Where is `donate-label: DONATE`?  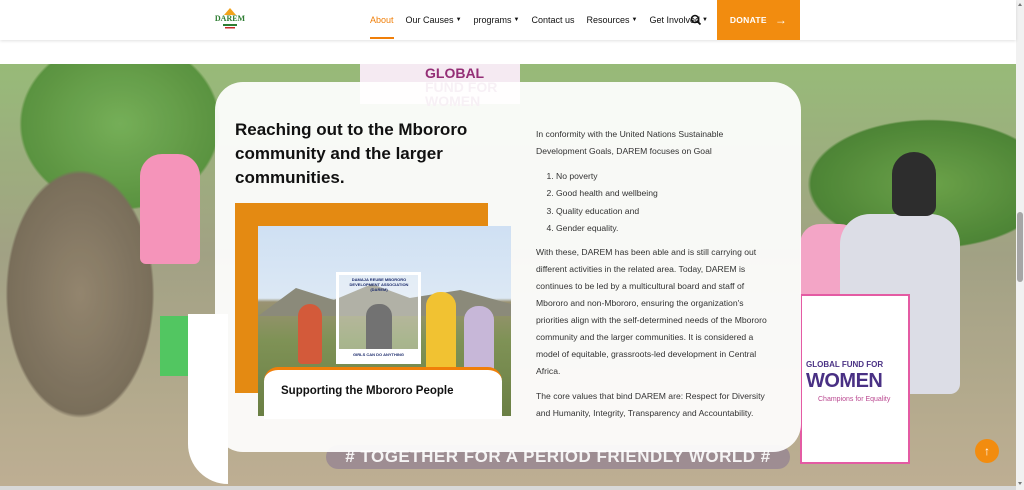 donate-label: DONATE is located at coordinates (748, 20).